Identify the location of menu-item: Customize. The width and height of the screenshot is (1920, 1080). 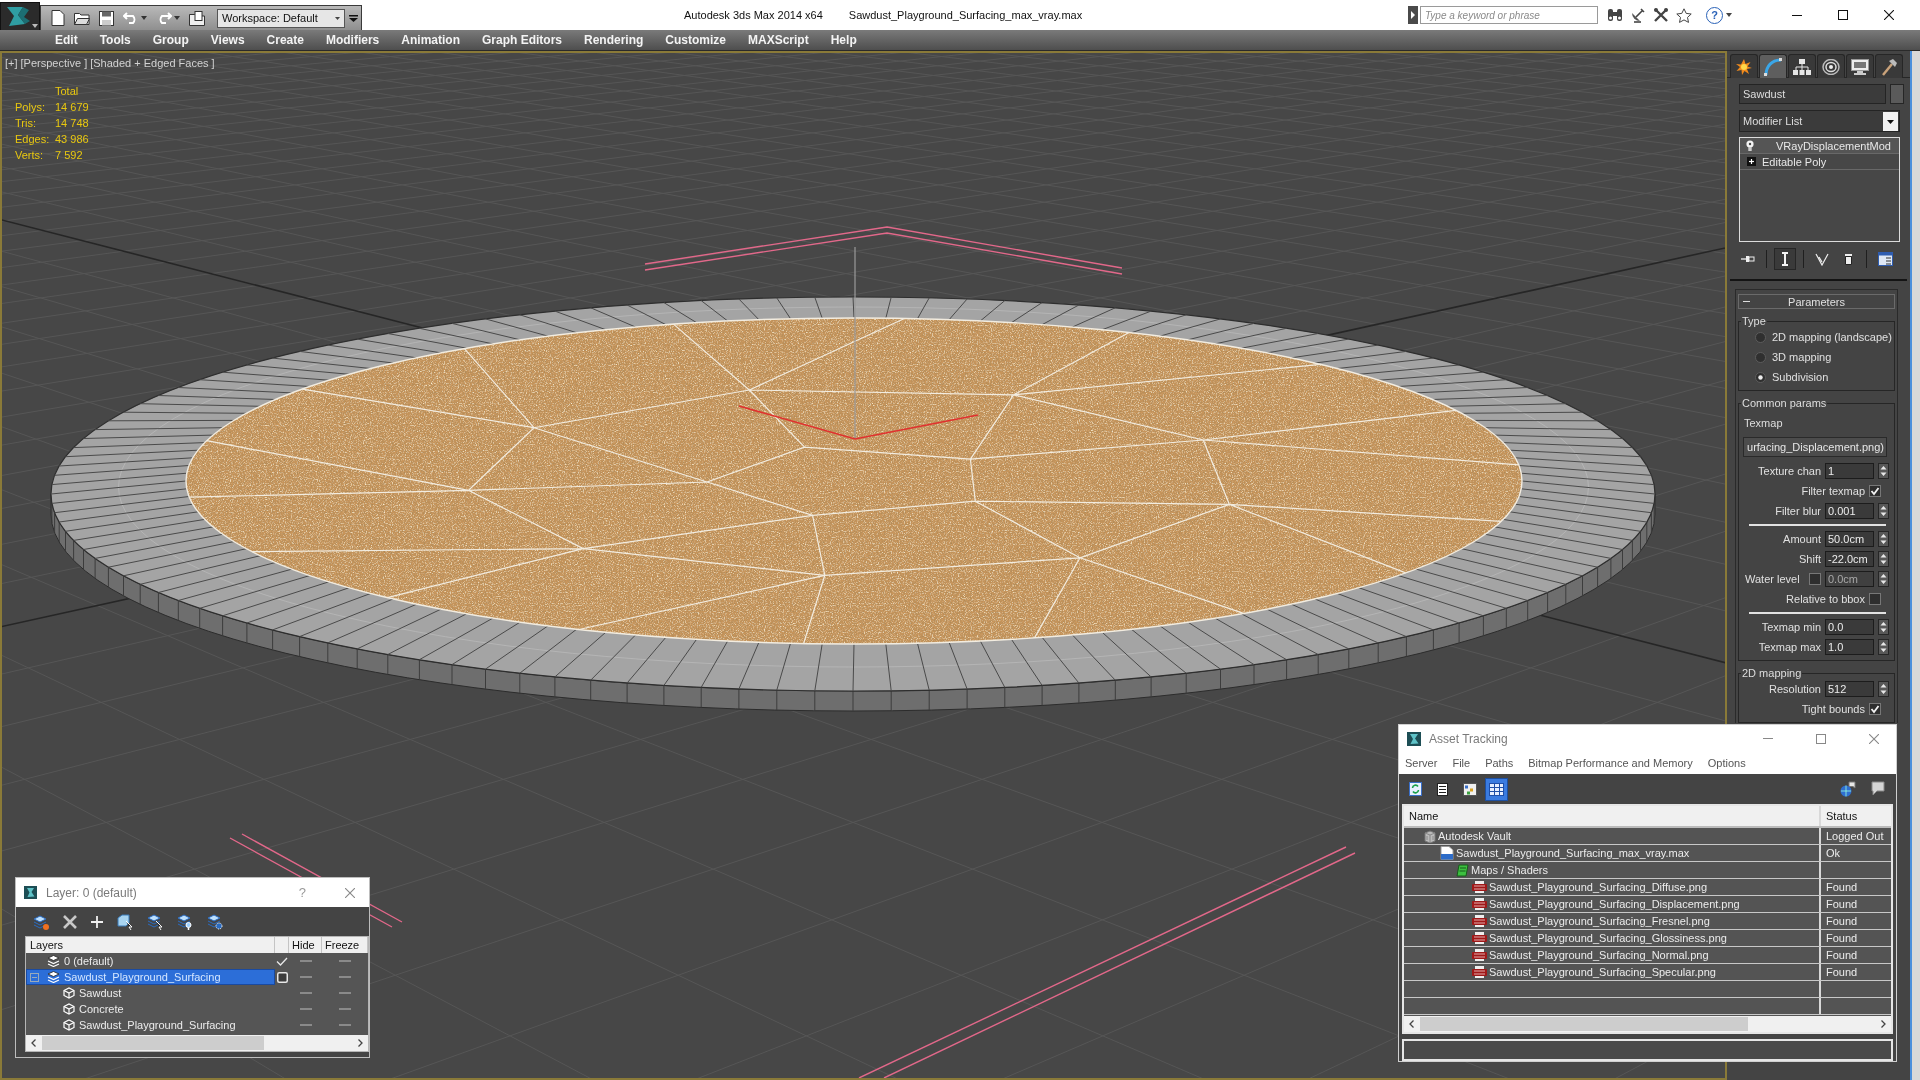
(695, 40).